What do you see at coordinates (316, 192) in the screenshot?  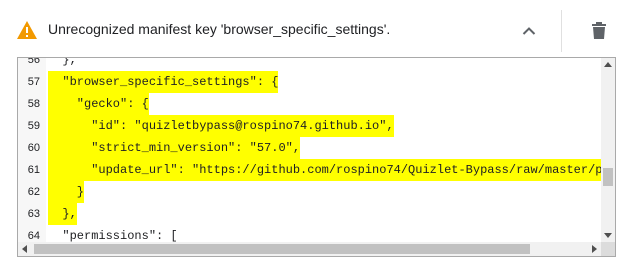 I see `code-line: 62 }` at bounding box center [316, 192].